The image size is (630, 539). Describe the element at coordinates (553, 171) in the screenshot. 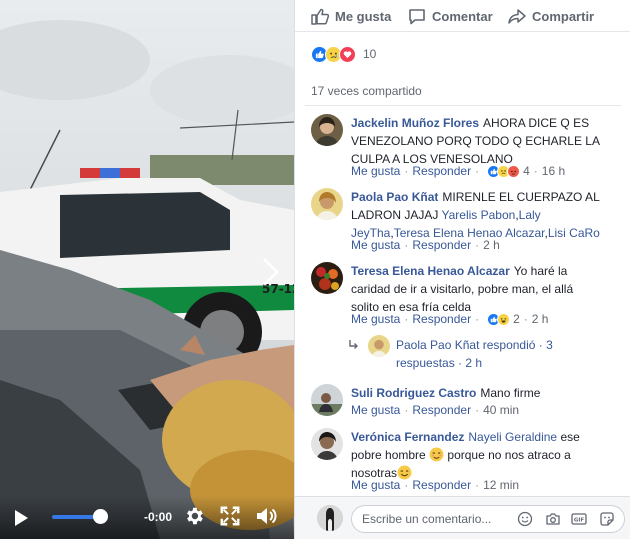

I see `comment-time: 16 h` at that location.